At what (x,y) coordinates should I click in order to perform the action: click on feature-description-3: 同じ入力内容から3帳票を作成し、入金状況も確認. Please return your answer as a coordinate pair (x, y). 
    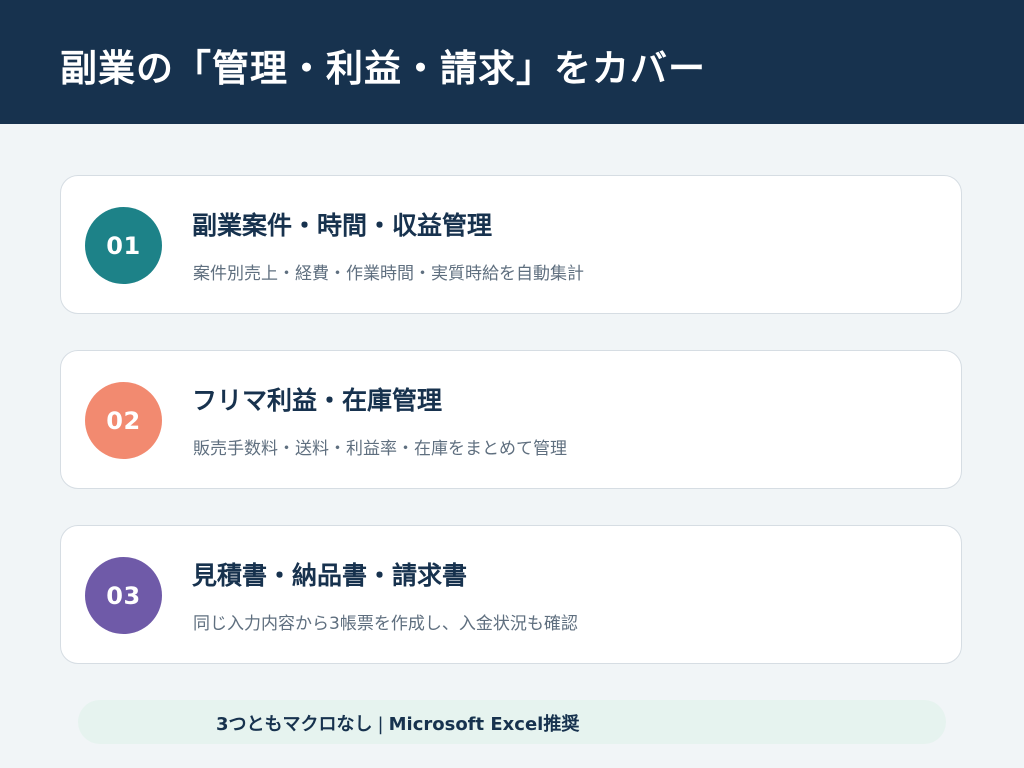
    Looking at the image, I should click on (385, 624).